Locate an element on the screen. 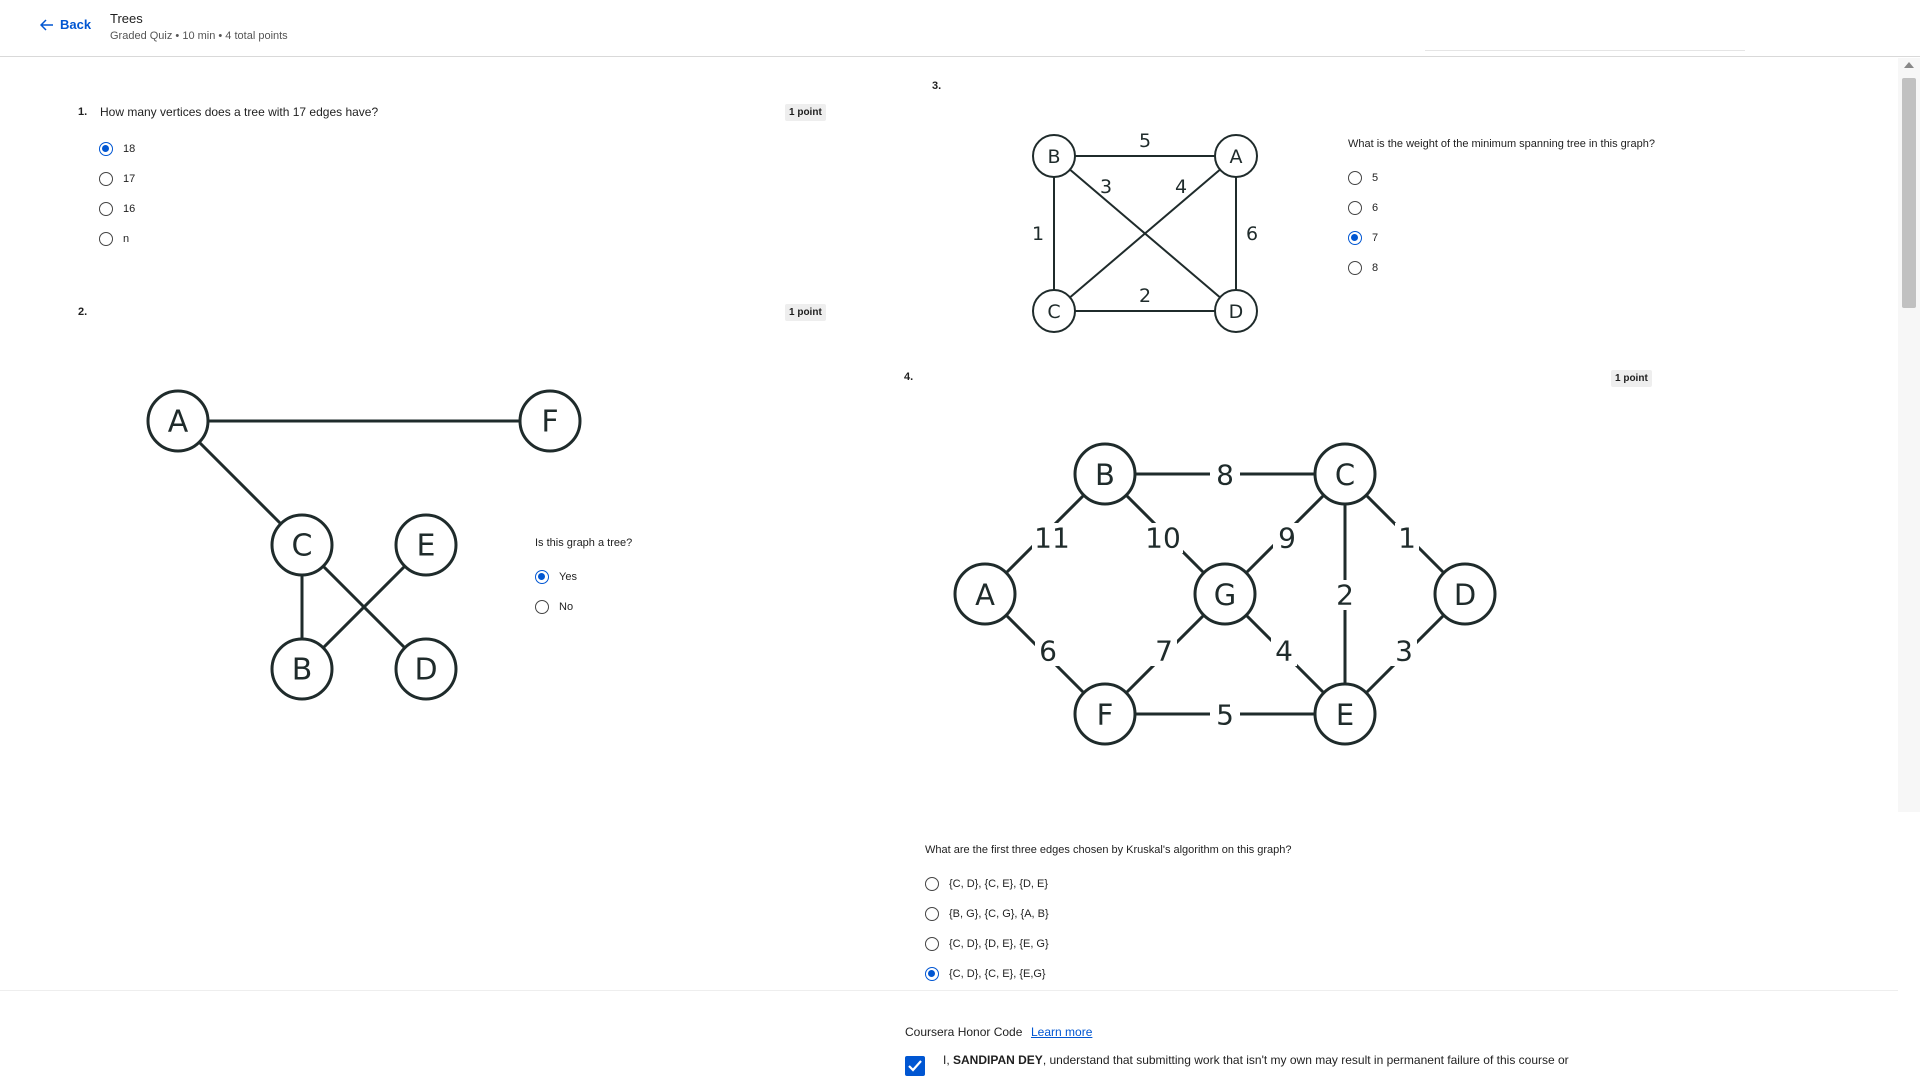 This screenshot has height=1080, width=1920. question-4-graph: B C A G D F E 8 11 10 9 1 2 6 7 4 3 5 is located at coordinates (1225, 594).